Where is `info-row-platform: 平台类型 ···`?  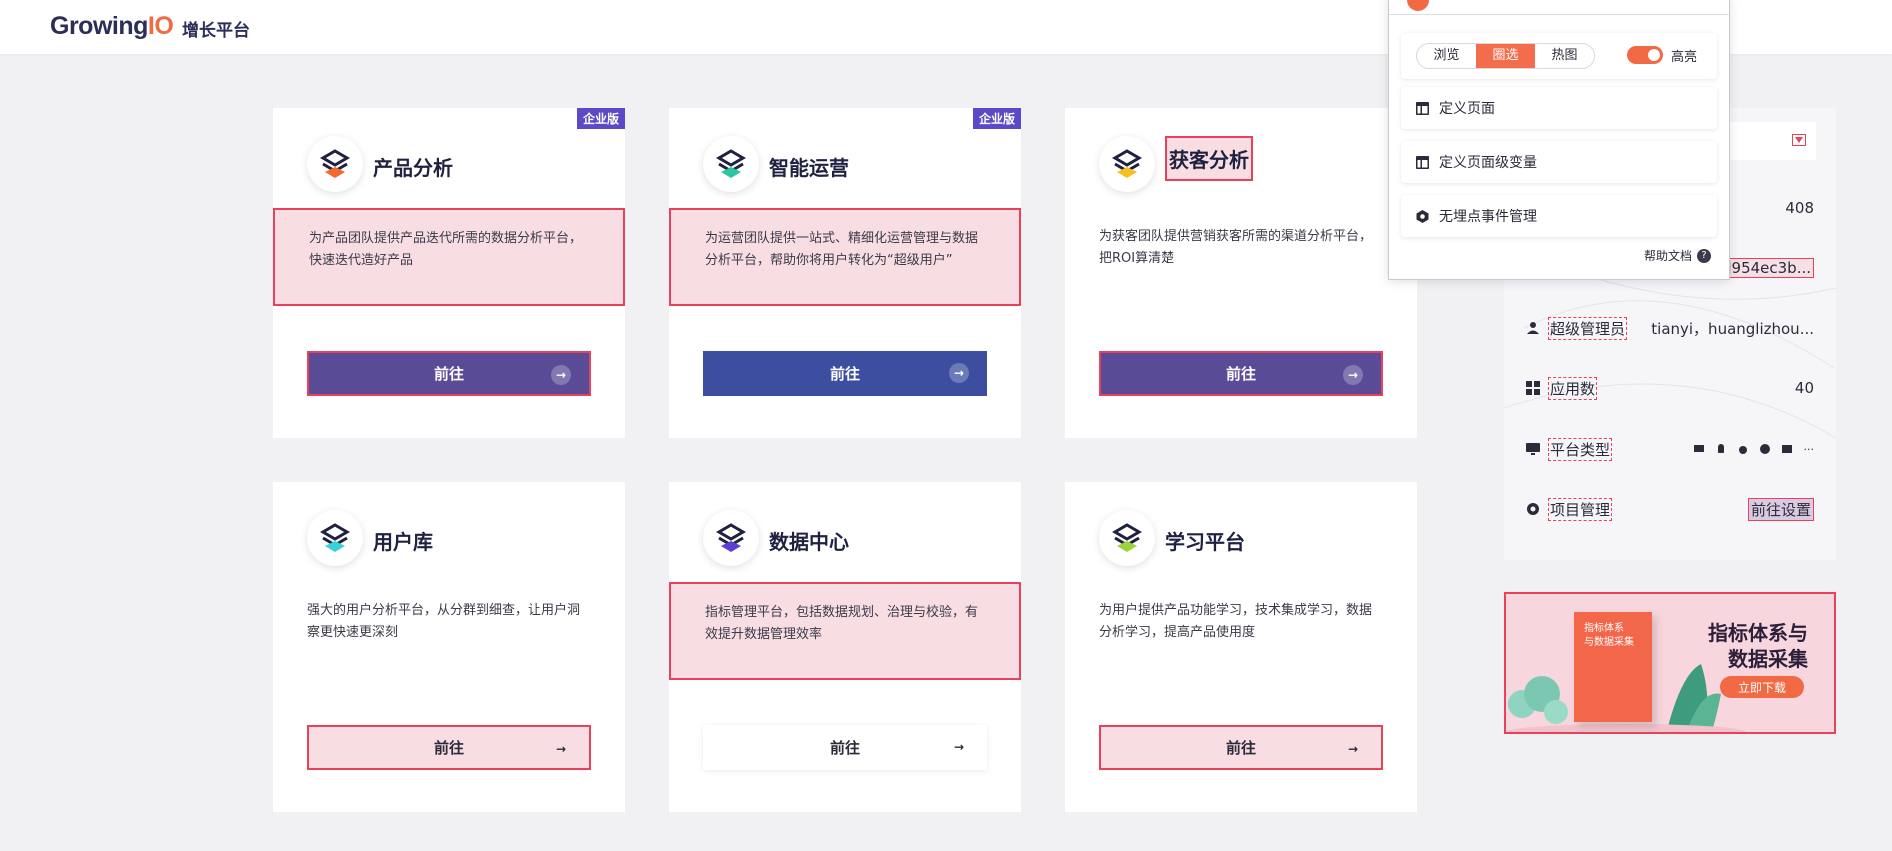
info-row-platform: 平台类型 ··· is located at coordinates (1669, 449).